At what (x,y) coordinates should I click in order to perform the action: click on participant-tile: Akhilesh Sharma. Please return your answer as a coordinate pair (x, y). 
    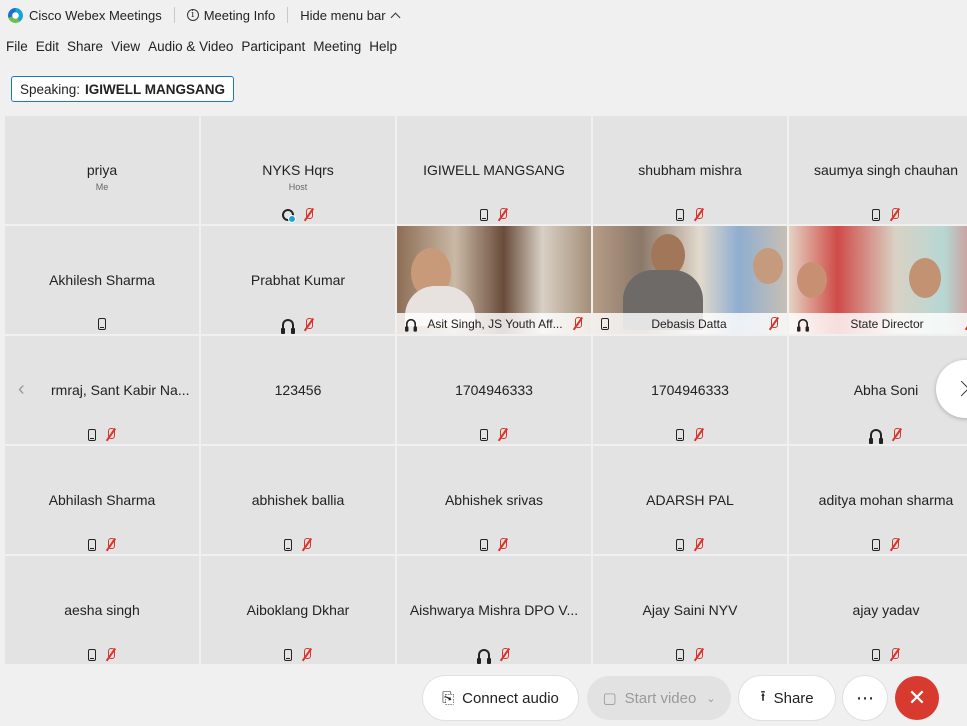
    Looking at the image, I should click on (102, 280).